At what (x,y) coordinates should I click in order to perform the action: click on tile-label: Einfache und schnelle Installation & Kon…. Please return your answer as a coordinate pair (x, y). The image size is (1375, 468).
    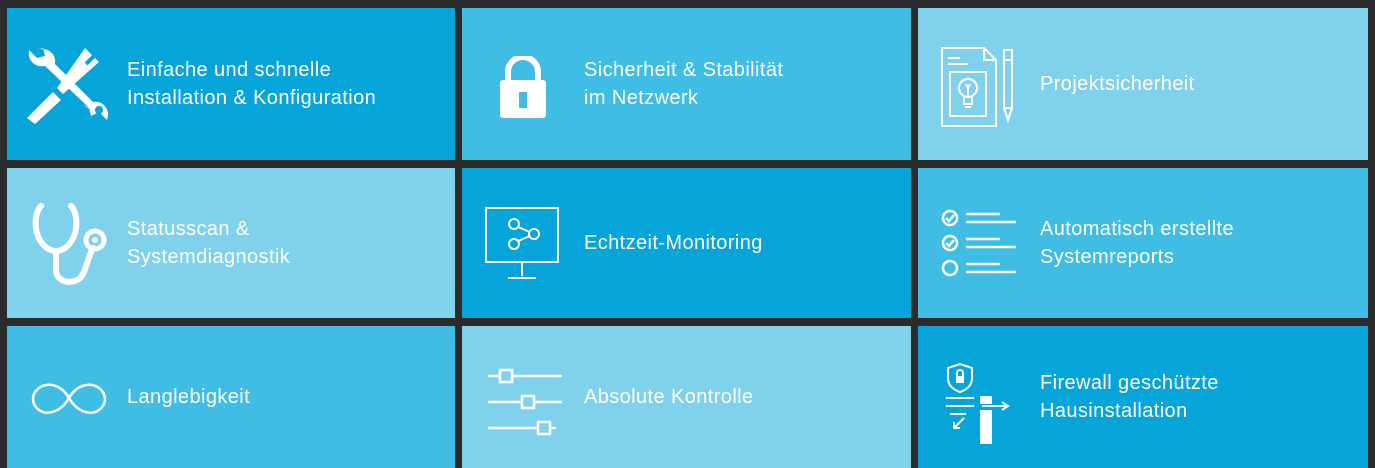
    Looking at the image, I should click on (252, 84).